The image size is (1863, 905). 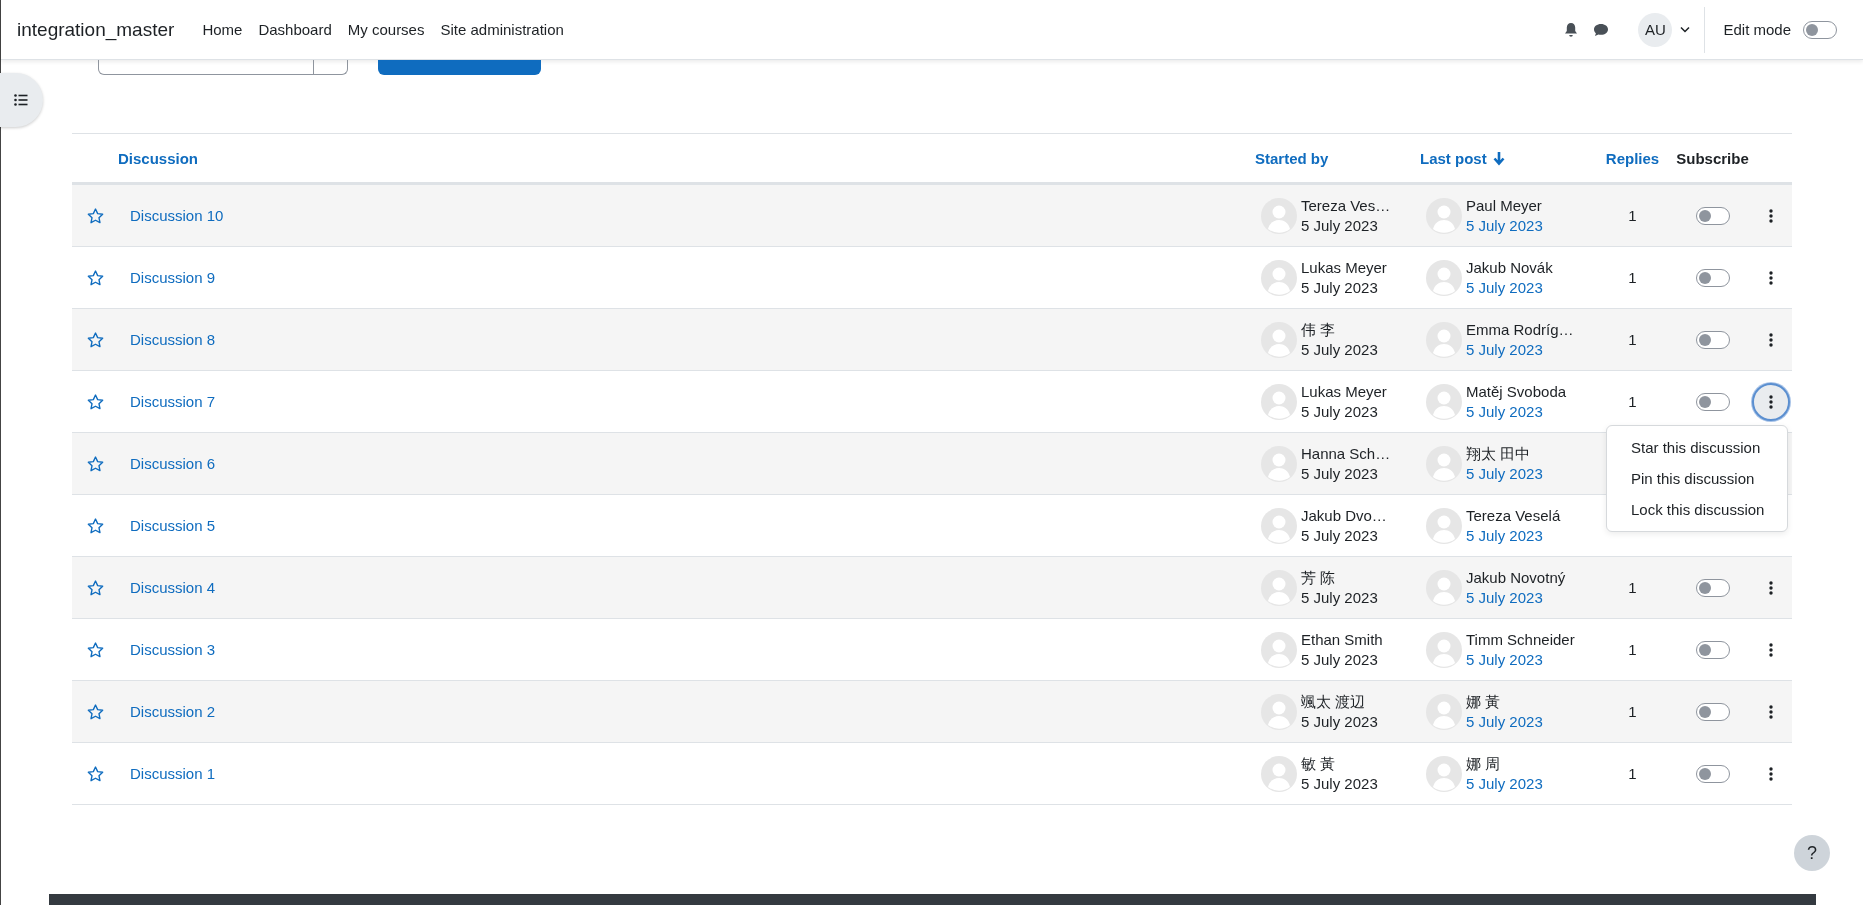 What do you see at coordinates (502, 29) in the screenshot?
I see `nav-link: Site administration` at bounding box center [502, 29].